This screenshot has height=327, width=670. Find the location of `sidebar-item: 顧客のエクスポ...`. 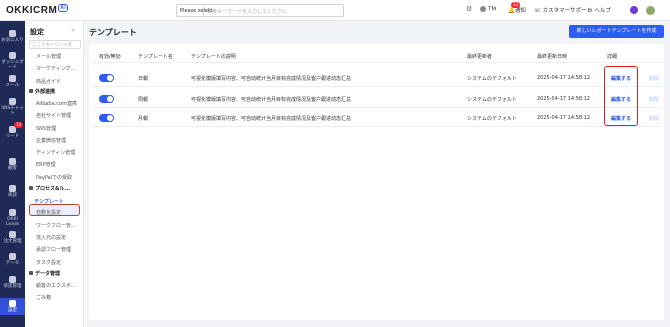

sidebar-item: 顧客のエクスポ... is located at coordinates (56, 285).